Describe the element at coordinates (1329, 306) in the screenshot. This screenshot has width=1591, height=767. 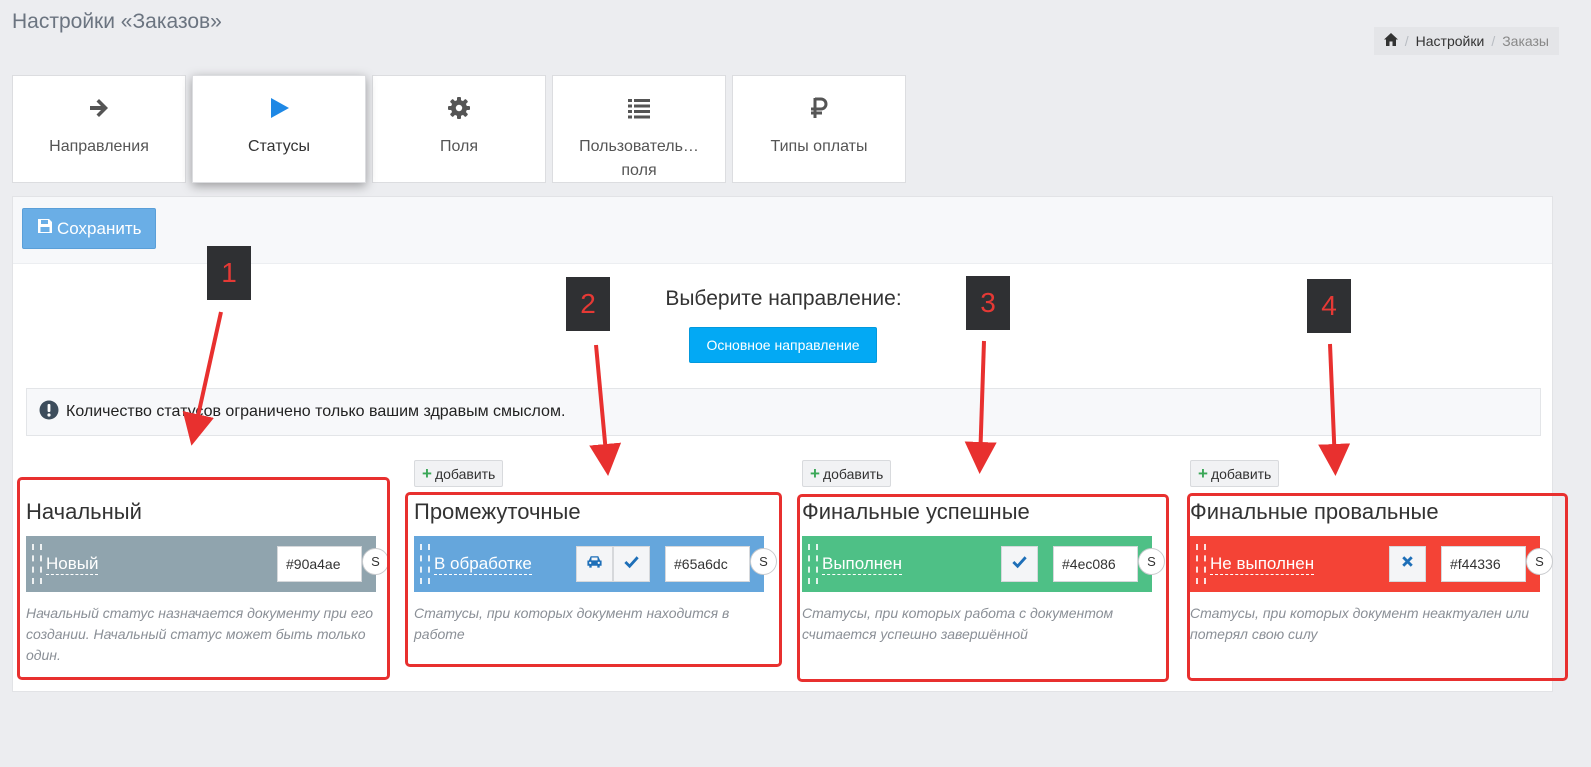
I see `annotation-number-4: 4` at that location.